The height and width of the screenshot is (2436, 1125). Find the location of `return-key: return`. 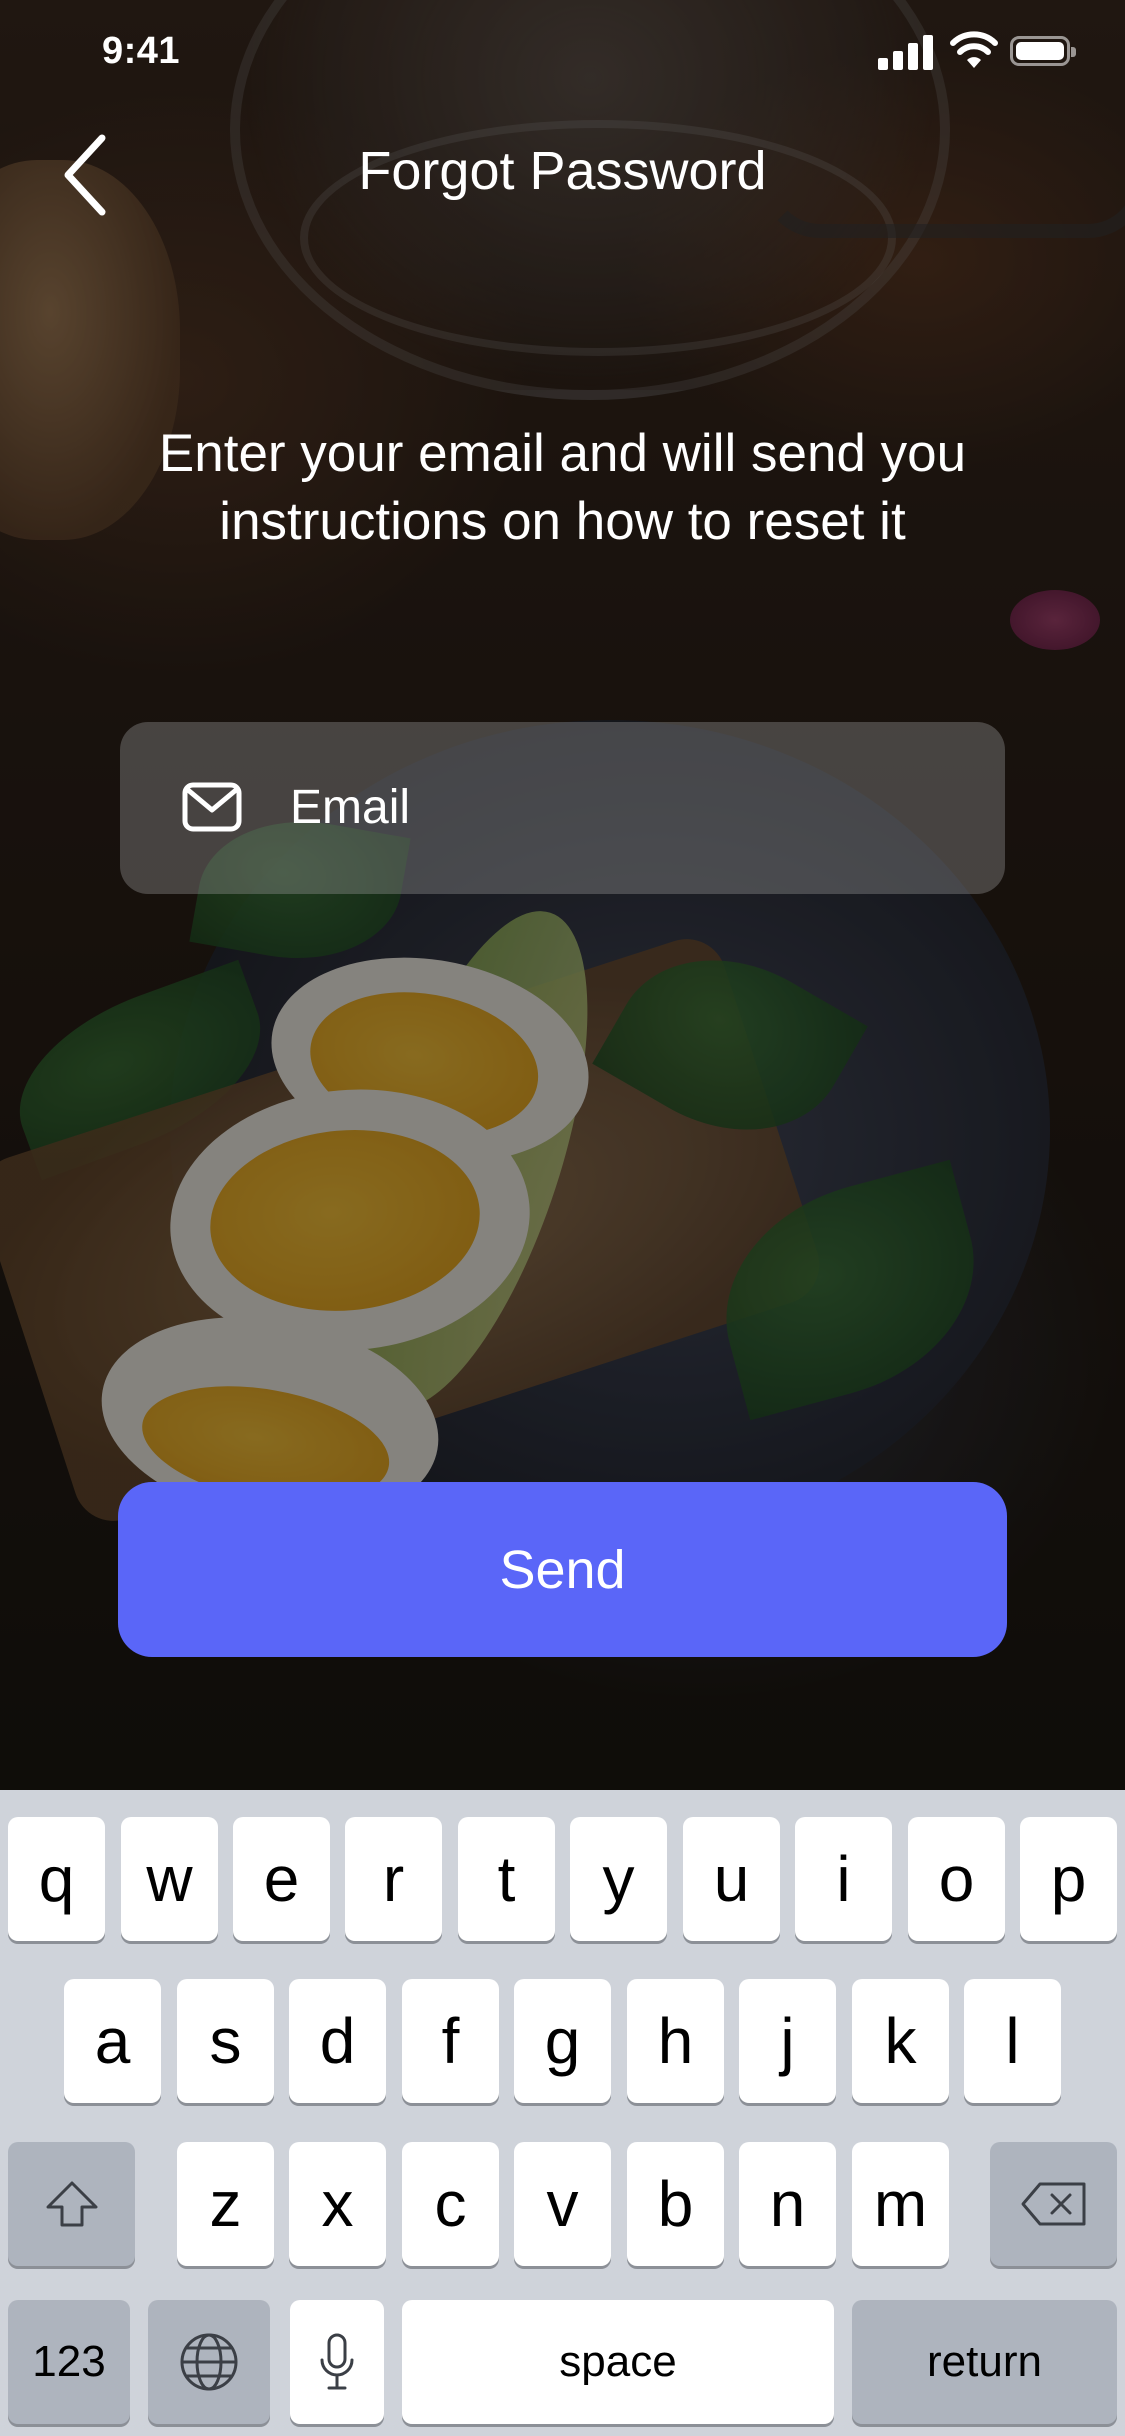

return-key: return is located at coordinates (984, 2362).